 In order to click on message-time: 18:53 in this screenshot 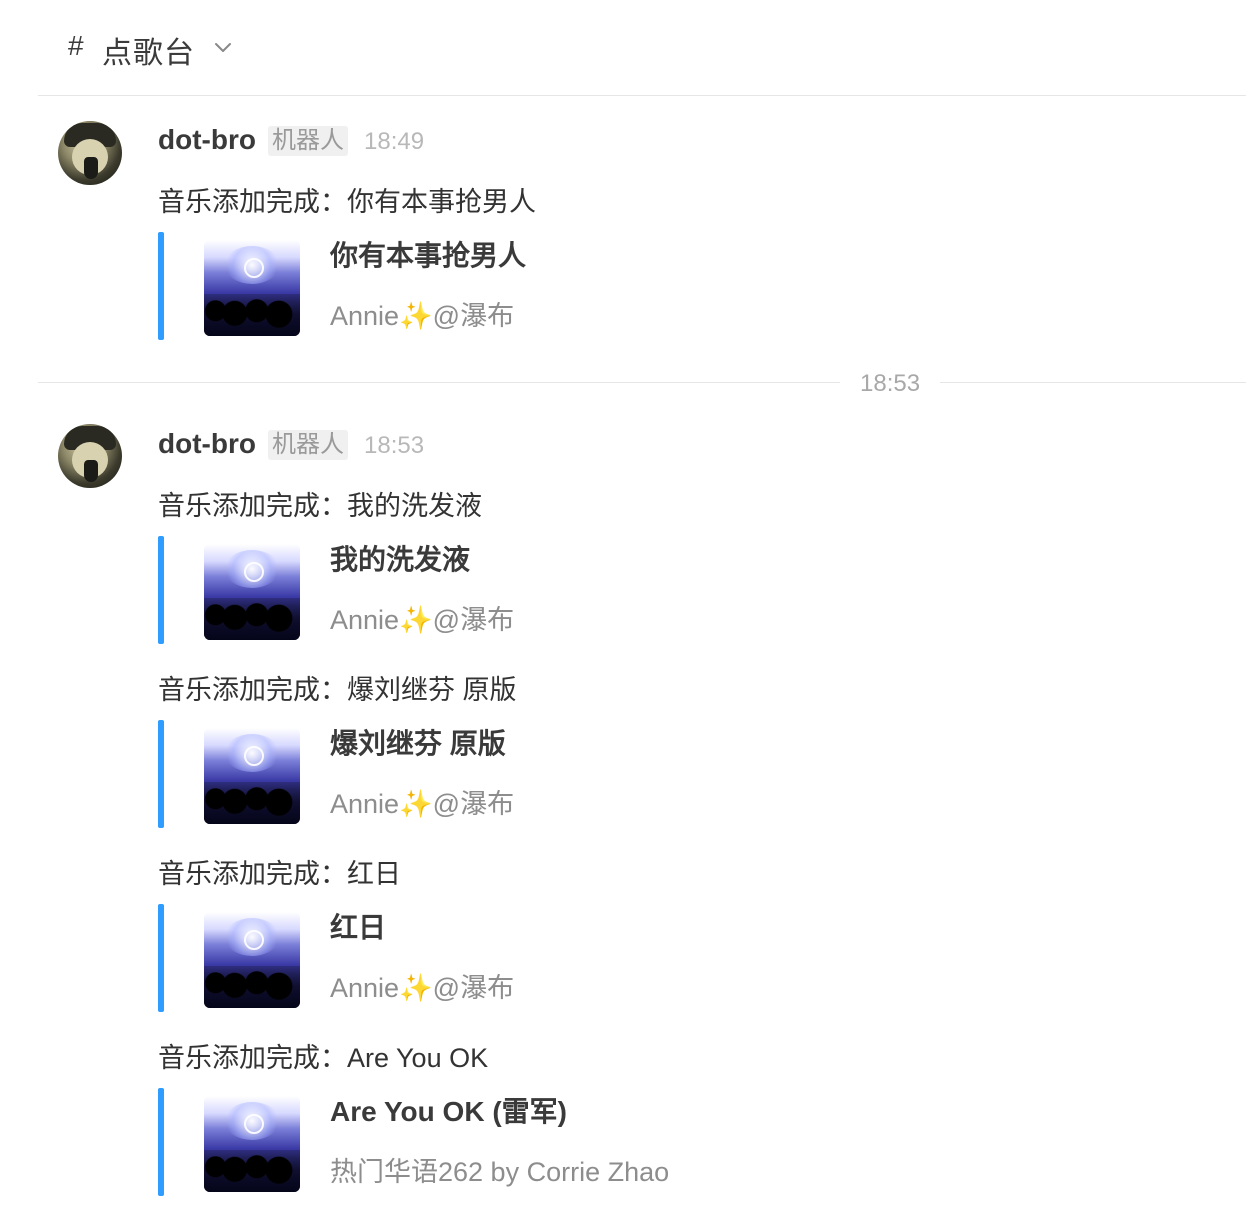, I will do `click(394, 445)`.